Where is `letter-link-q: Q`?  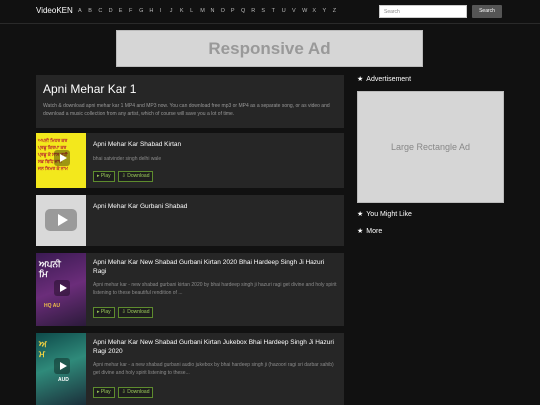 letter-link-q: Q is located at coordinates (246, 11).